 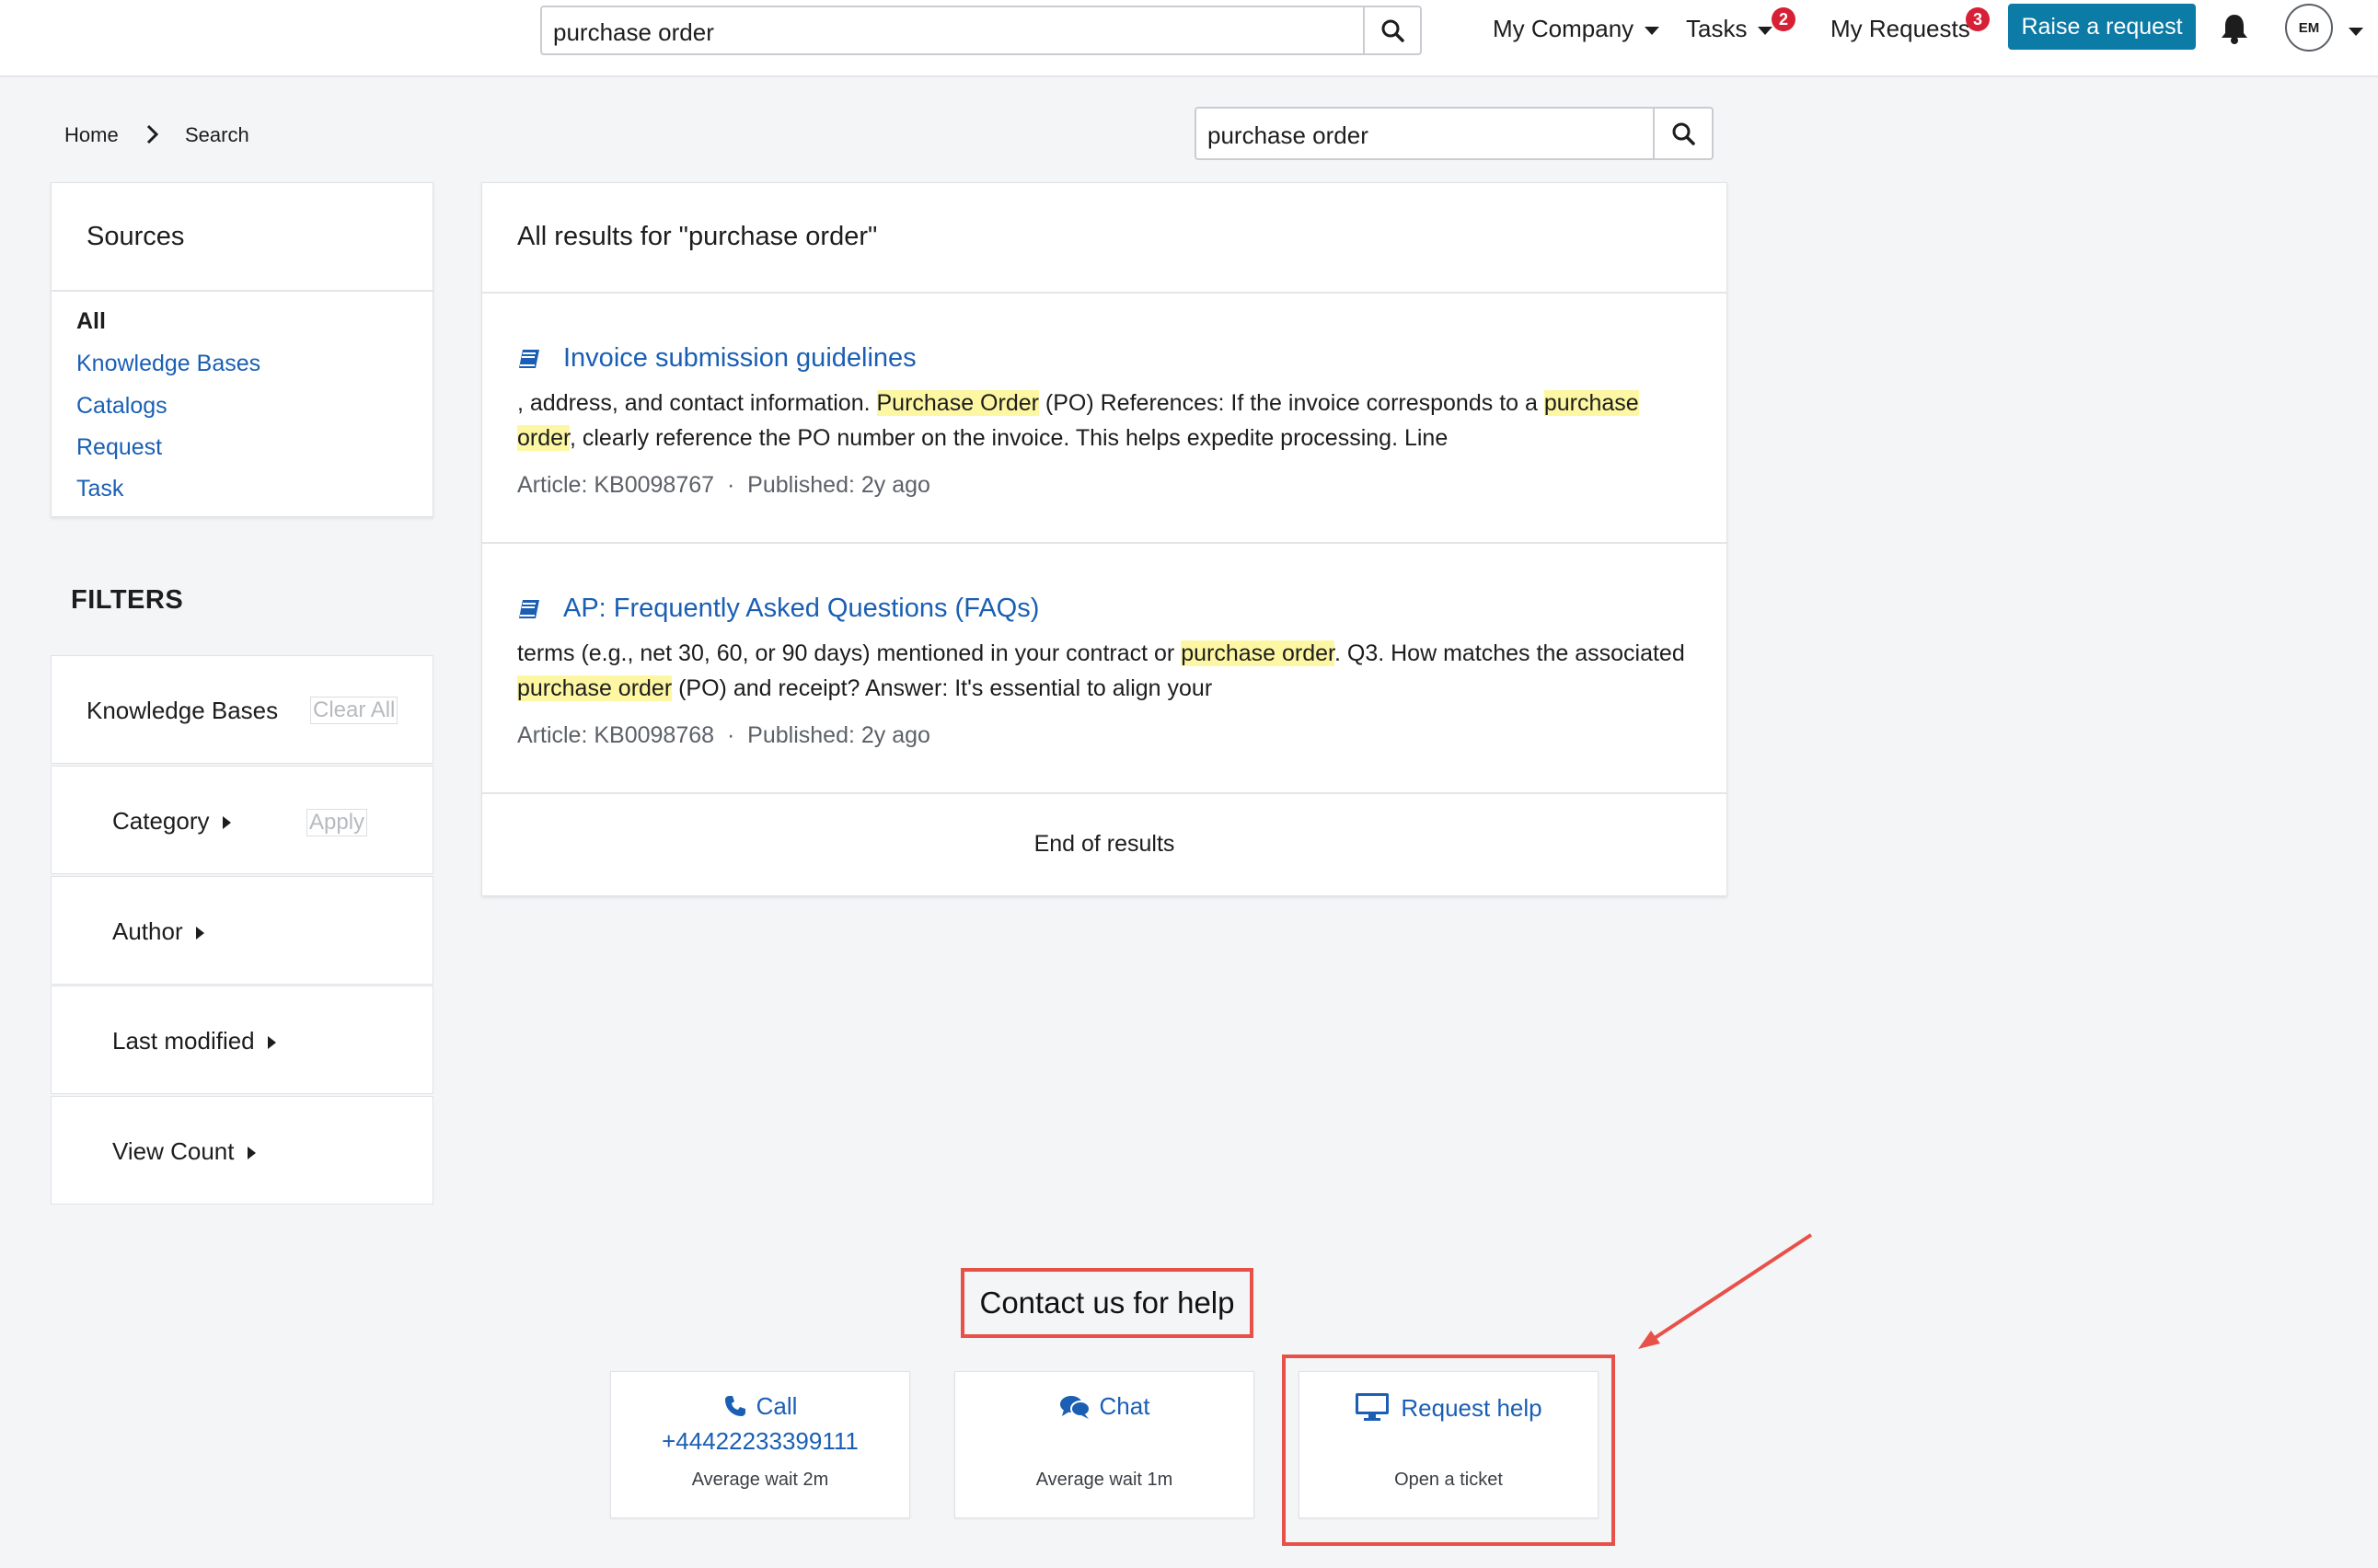 I want to click on filter-author-label: Author, so click(x=147, y=931).